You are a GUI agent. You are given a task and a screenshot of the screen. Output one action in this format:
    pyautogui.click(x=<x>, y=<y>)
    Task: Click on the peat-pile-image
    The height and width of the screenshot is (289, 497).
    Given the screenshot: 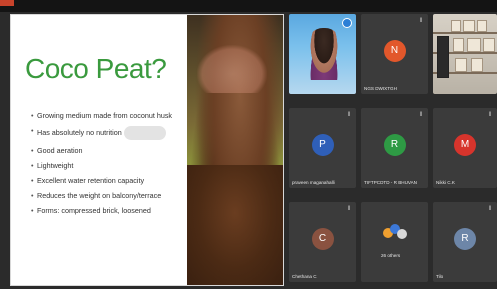 What is the action you would take?
    pyautogui.click(x=235, y=225)
    